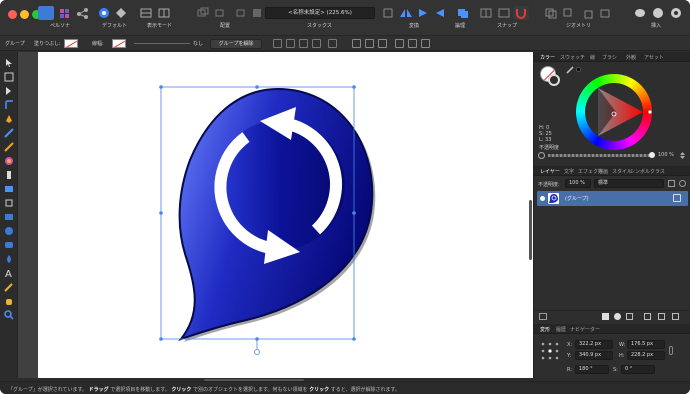 The image size is (690, 394). Describe the element at coordinates (585, 329) in the screenshot. I see `tab-navigator: ナビゲーター` at that location.